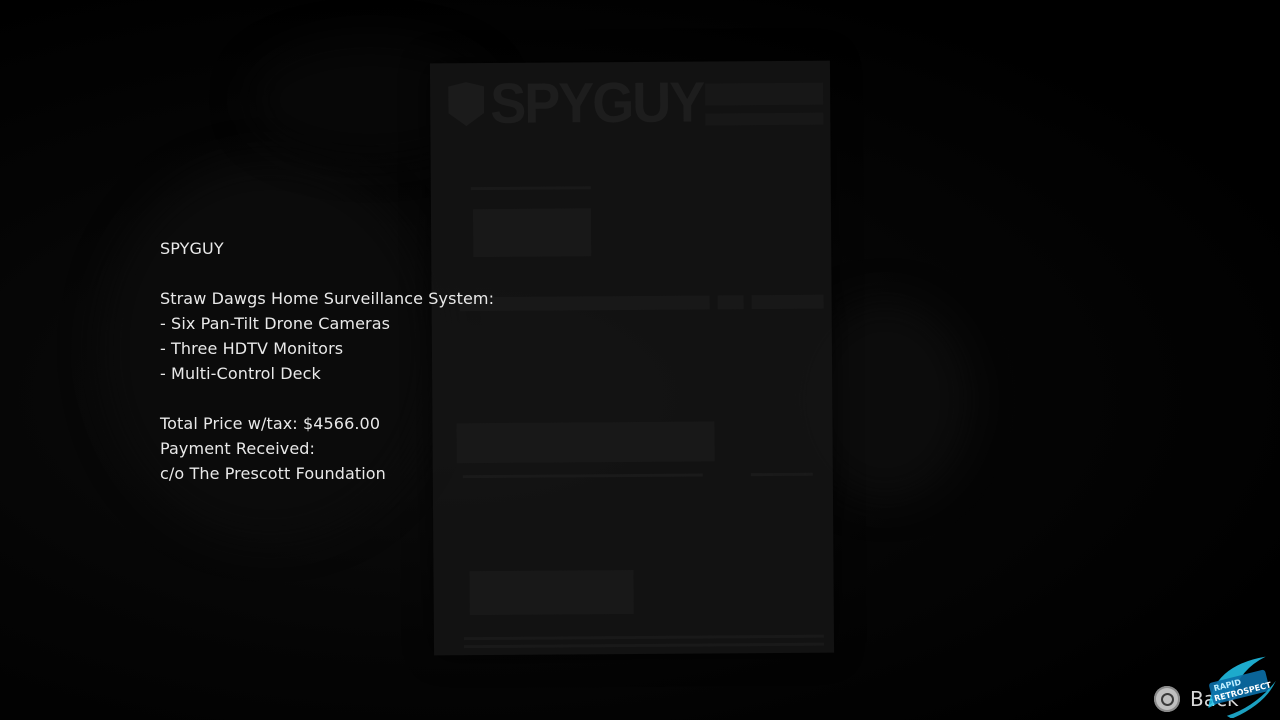 The image size is (1280, 720). I want to click on item-line: - Multi-Control Deck, so click(240, 373).